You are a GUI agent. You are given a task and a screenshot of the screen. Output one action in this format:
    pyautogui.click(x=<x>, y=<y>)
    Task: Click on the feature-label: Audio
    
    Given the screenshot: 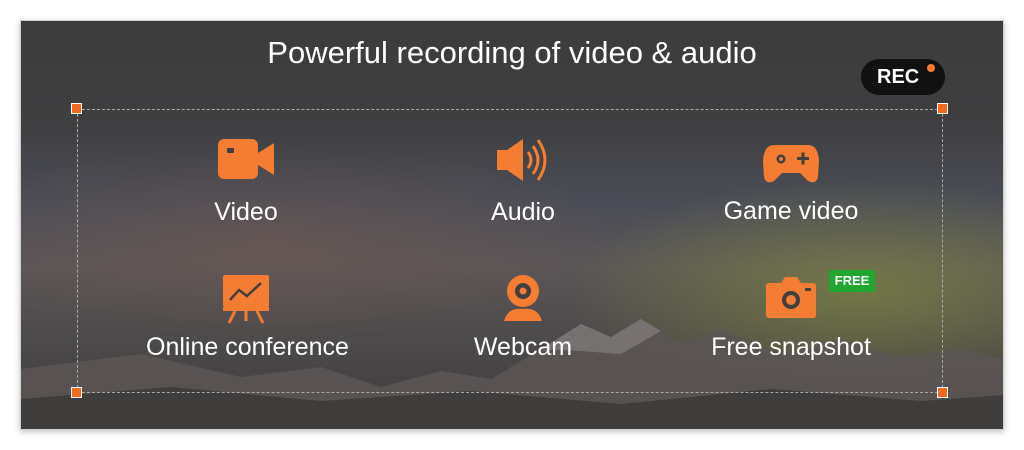 What is the action you would take?
    pyautogui.click(x=523, y=212)
    